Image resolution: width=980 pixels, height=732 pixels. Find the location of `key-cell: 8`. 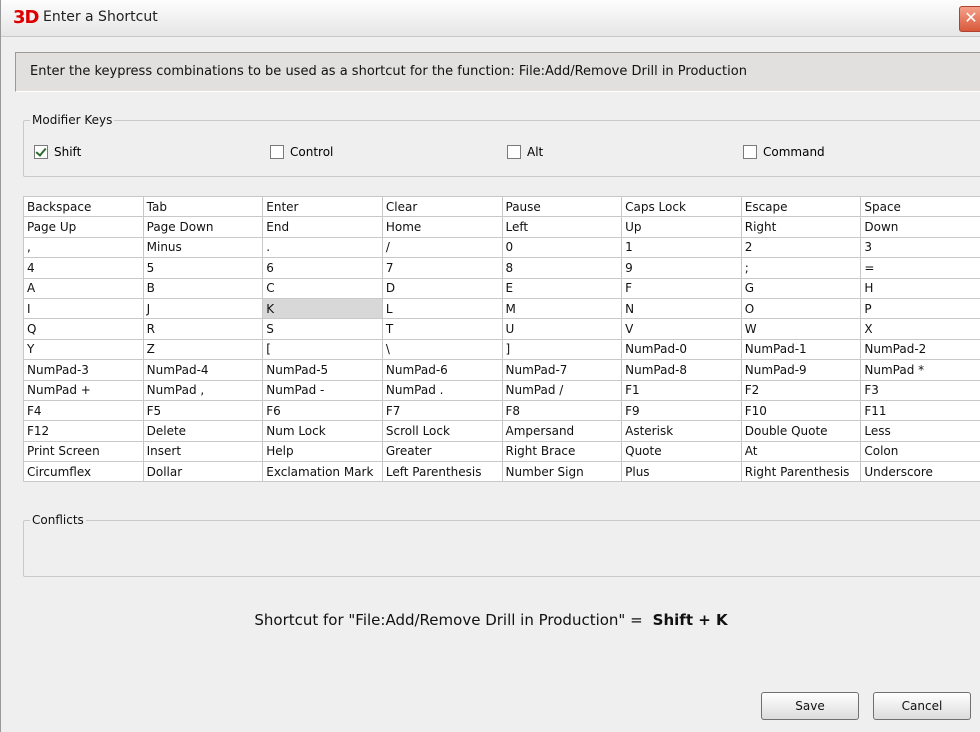

key-cell: 8 is located at coordinates (562, 268).